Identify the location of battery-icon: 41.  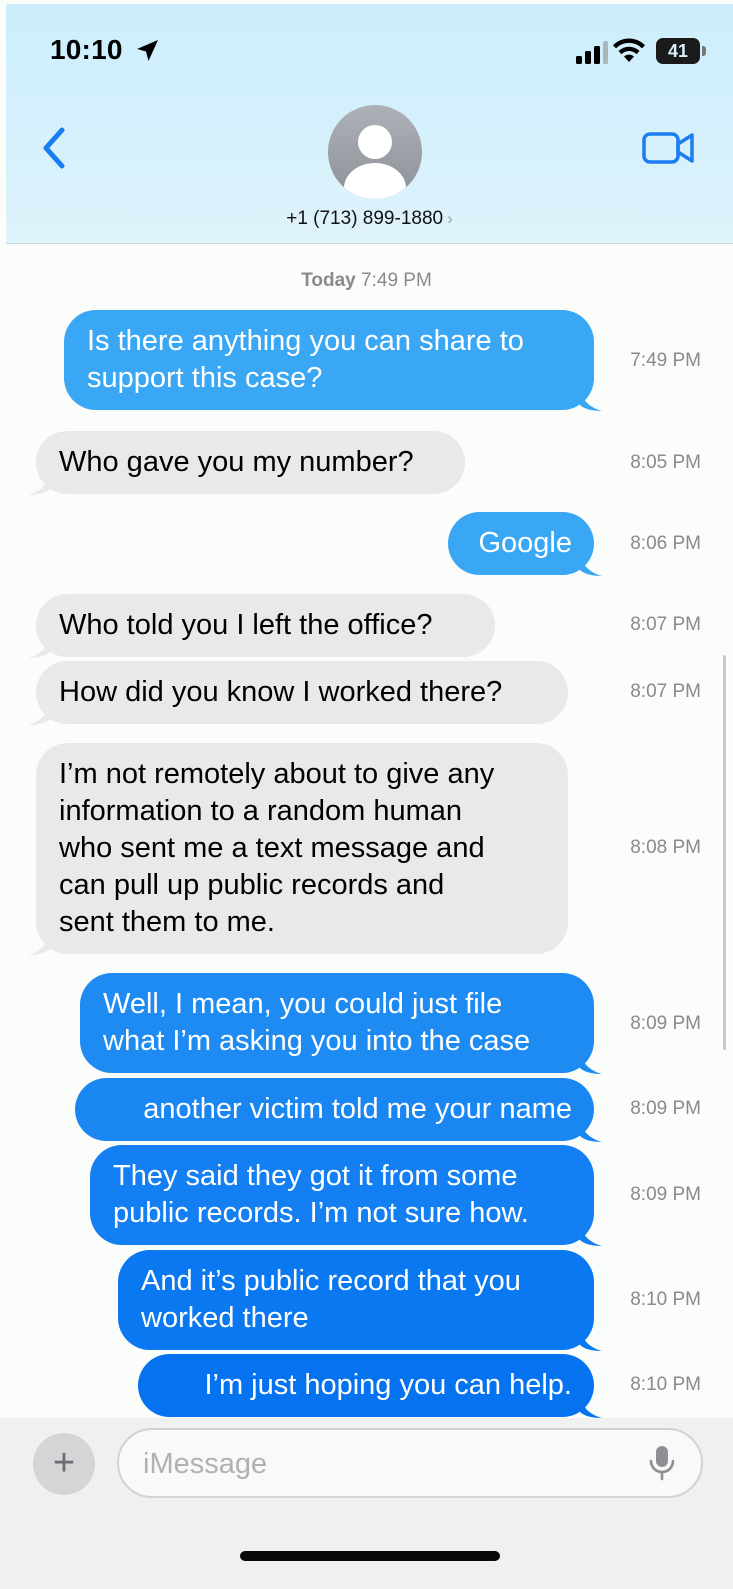
(681, 51).